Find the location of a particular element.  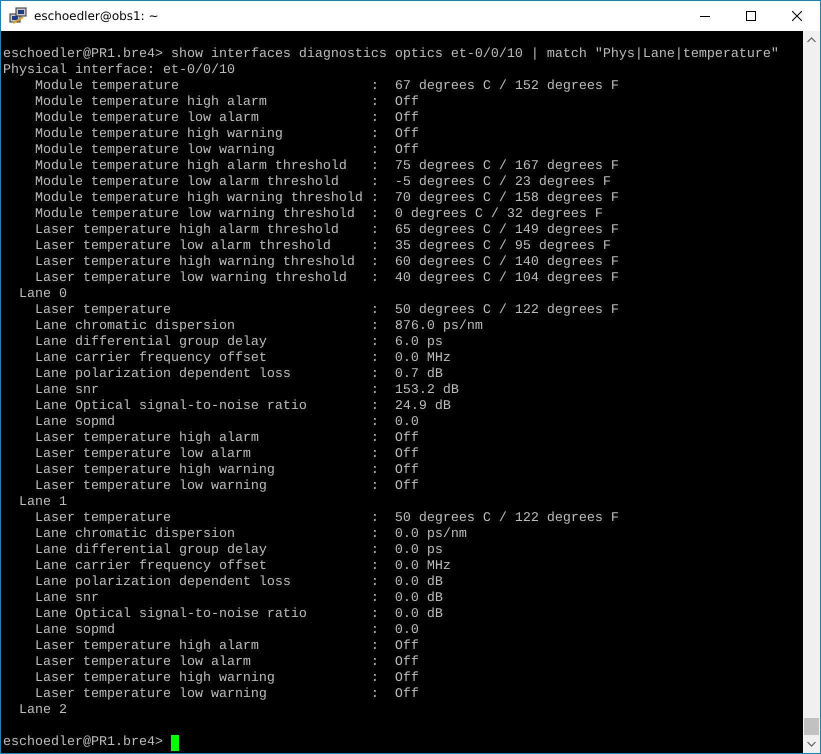

field-value: : 876.0 ps/nm is located at coordinates (426, 327).